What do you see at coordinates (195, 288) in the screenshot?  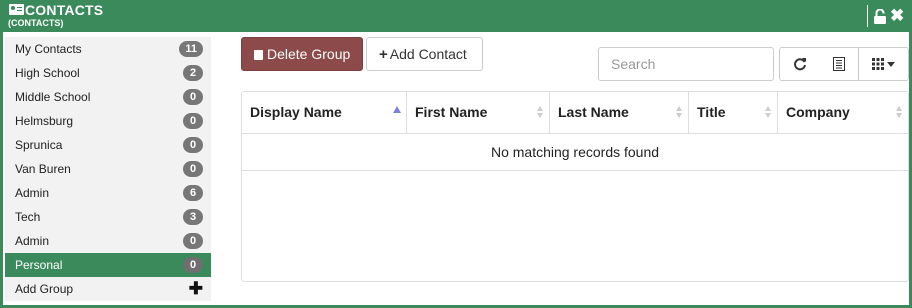 I see `plus-icon: ✚` at bounding box center [195, 288].